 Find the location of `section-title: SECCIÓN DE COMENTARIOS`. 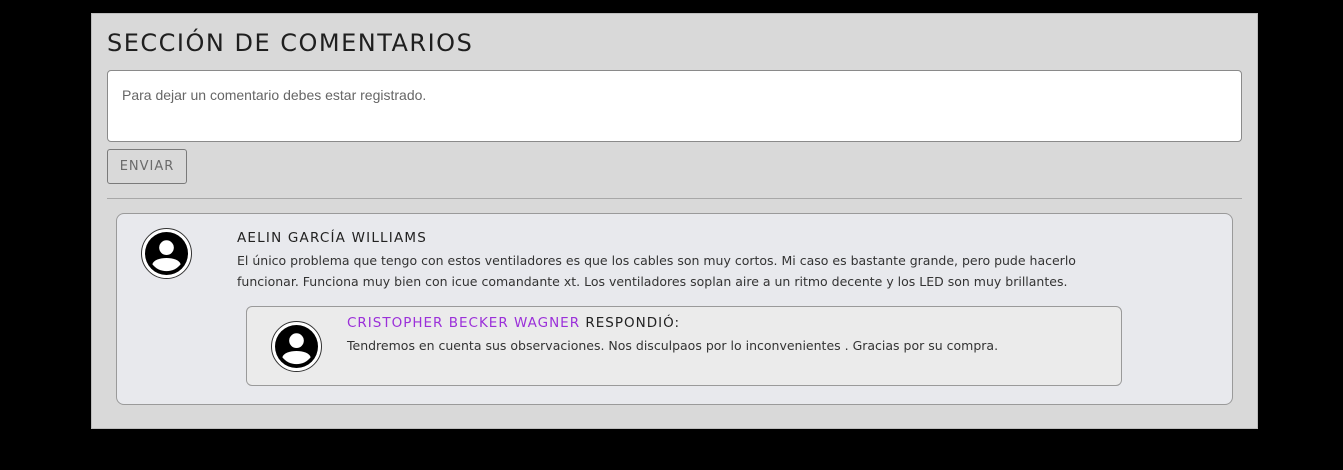

section-title: SECCIÓN DE COMENTARIOS is located at coordinates (290, 43).